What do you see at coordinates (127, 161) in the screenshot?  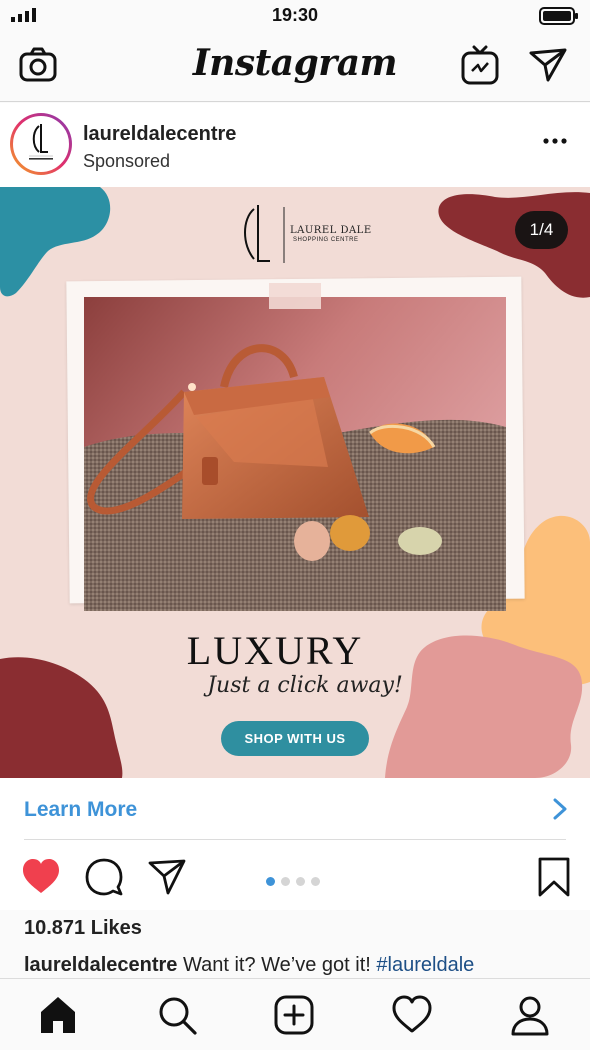 I see `sponsored-label: Sponsored` at bounding box center [127, 161].